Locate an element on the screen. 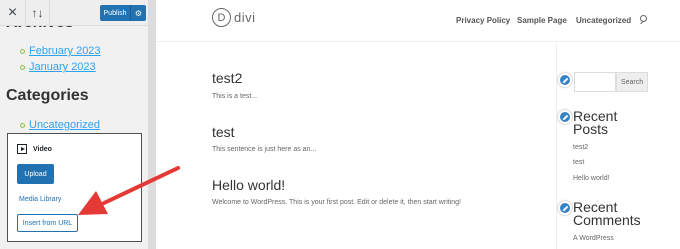  insert-from-url-button: Insert from URL is located at coordinates (47, 223).